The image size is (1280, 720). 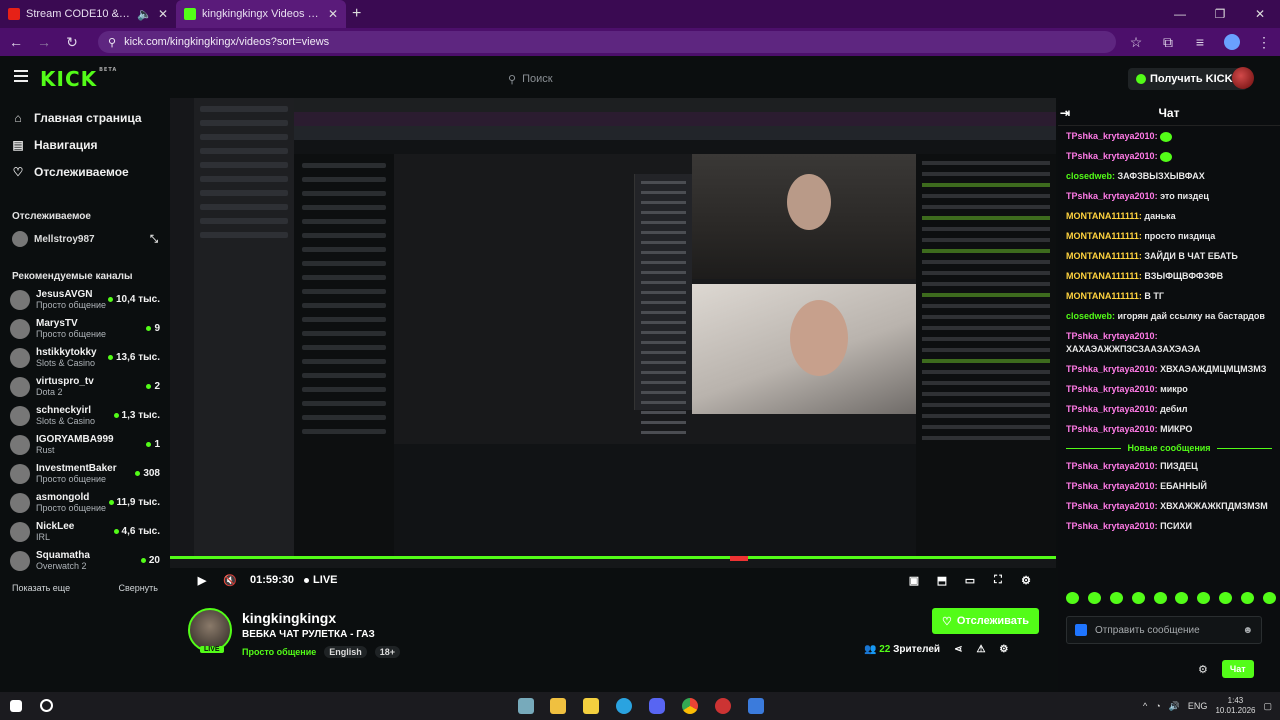 What do you see at coordinates (1243, 78) in the screenshot?
I see `user-avatar` at bounding box center [1243, 78].